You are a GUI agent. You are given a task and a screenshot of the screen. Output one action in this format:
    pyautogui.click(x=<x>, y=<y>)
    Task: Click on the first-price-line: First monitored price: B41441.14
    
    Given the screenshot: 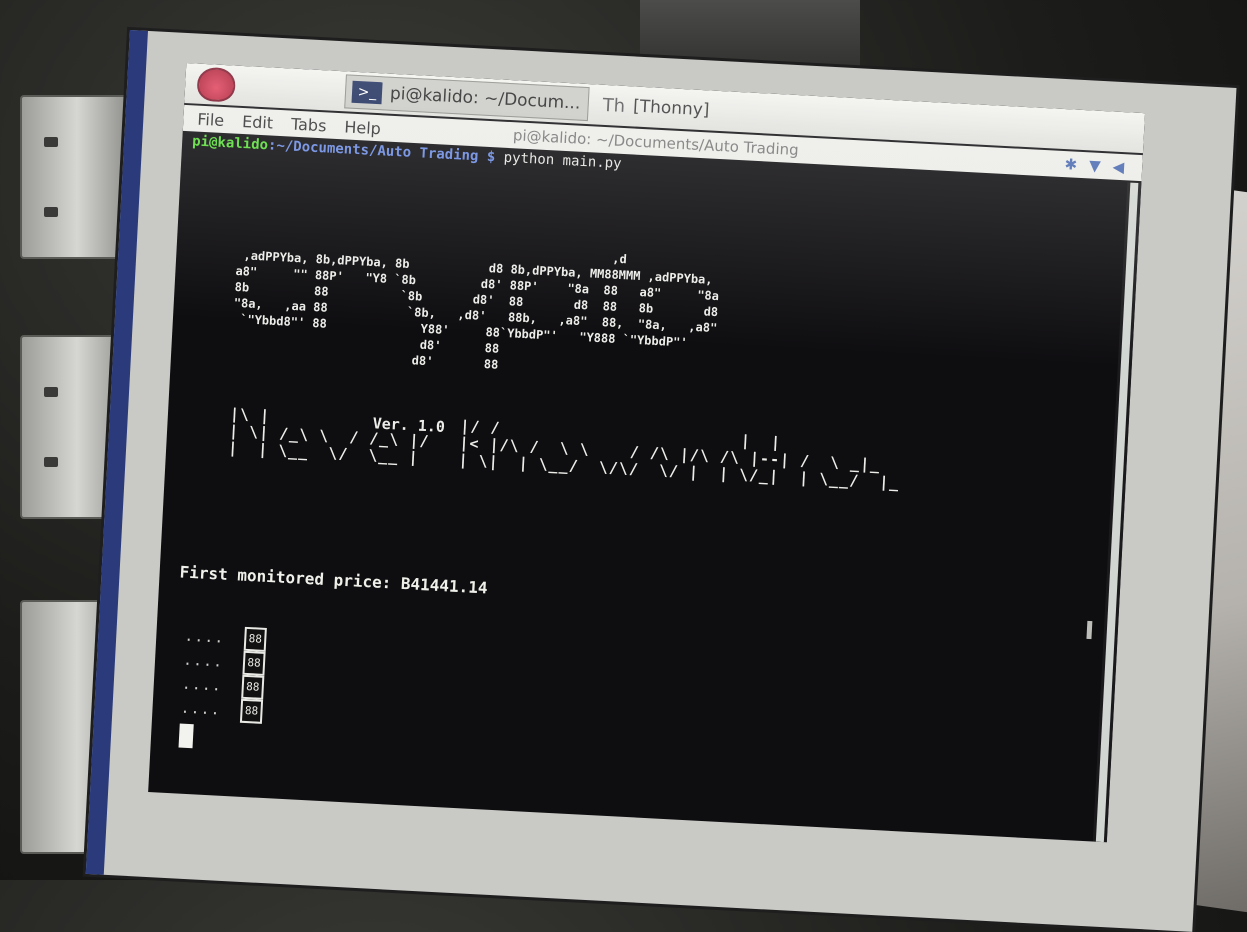 What is the action you would take?
    pyautogui.click(x=334, y=580)
    